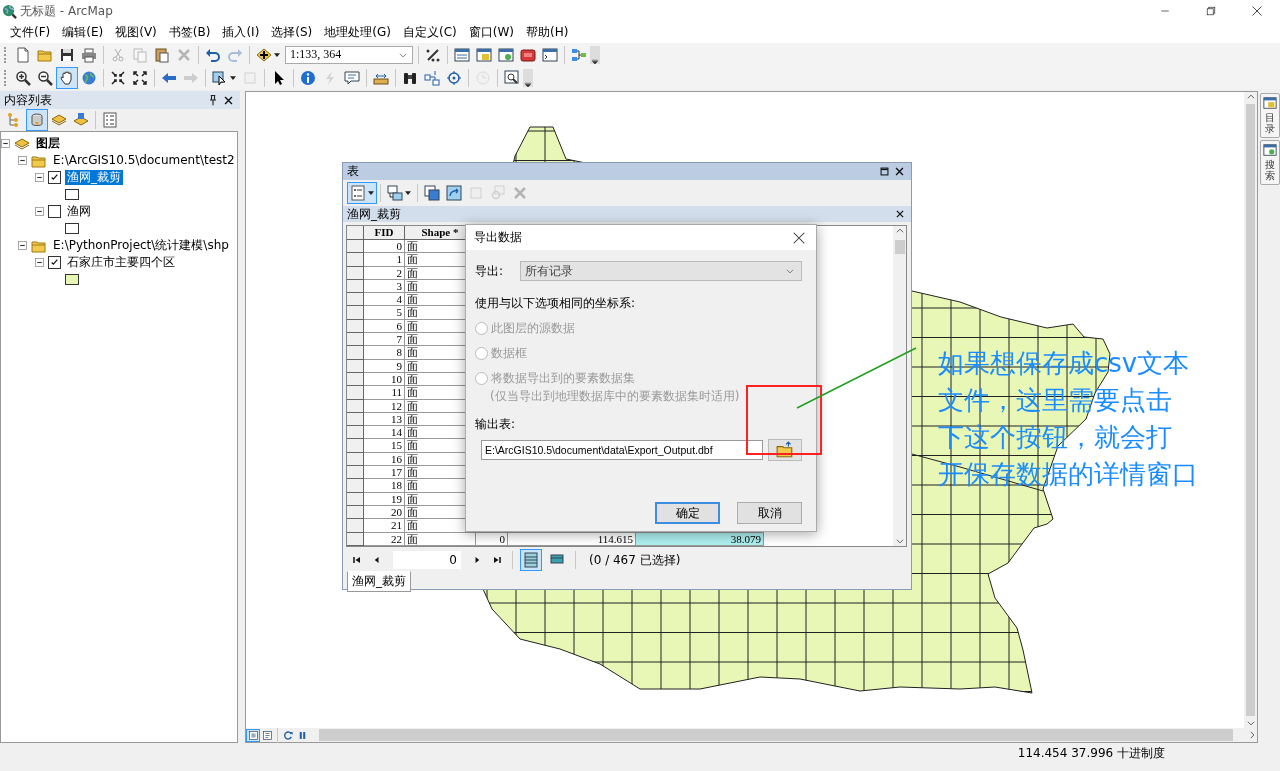  What do you see at coordinates (454, 193) in the screenshot?
I see `switch-selection-button` at bounding box center [454, 193].